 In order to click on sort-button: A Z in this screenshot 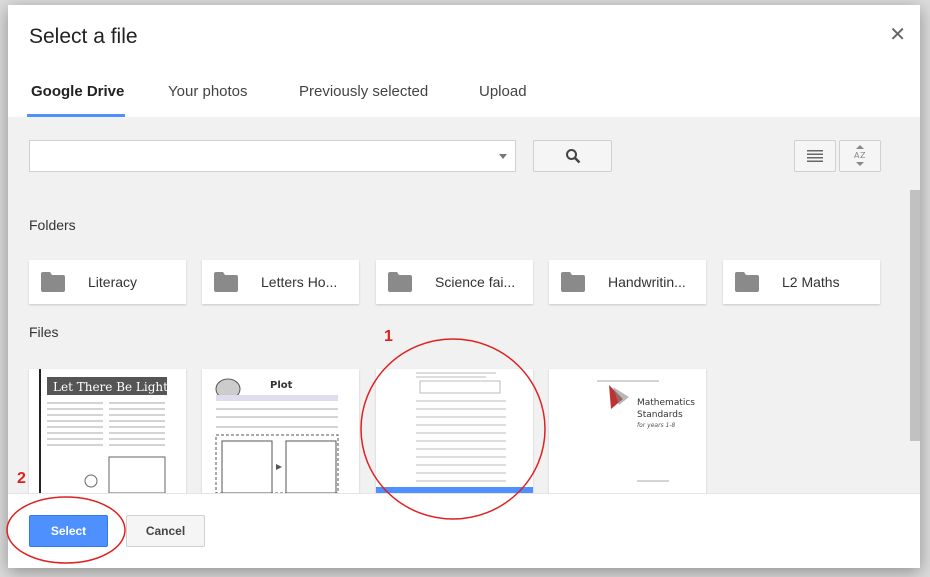, I will do `click(860, 156)`.